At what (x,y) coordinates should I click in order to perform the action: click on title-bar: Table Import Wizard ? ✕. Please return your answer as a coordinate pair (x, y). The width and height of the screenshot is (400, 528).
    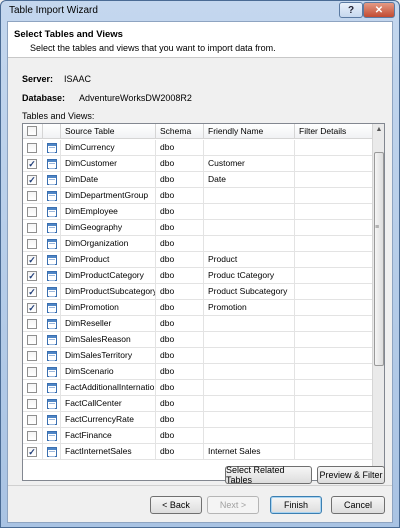
    Looking at the image, I should click on (200, 11).